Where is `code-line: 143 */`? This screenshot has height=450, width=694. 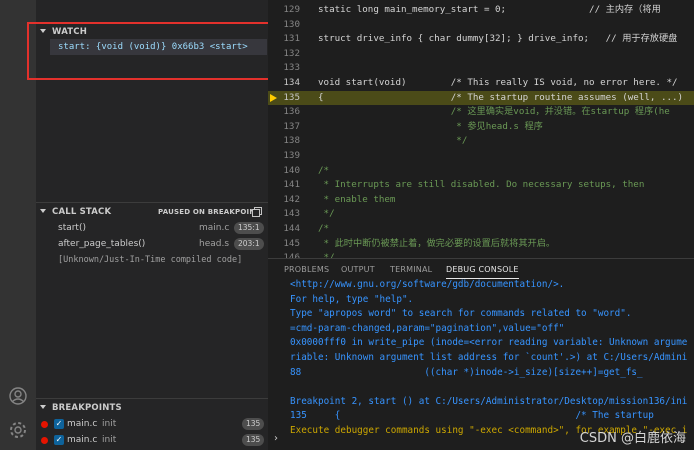 code-line: 143 */ is located at coordinates (481, 214).